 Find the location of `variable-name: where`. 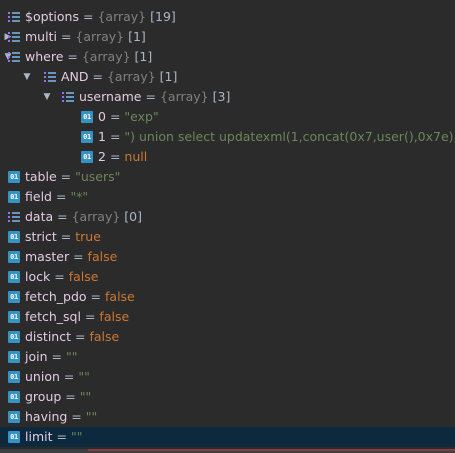

variable-name: where is located at coordinates (44, 56).